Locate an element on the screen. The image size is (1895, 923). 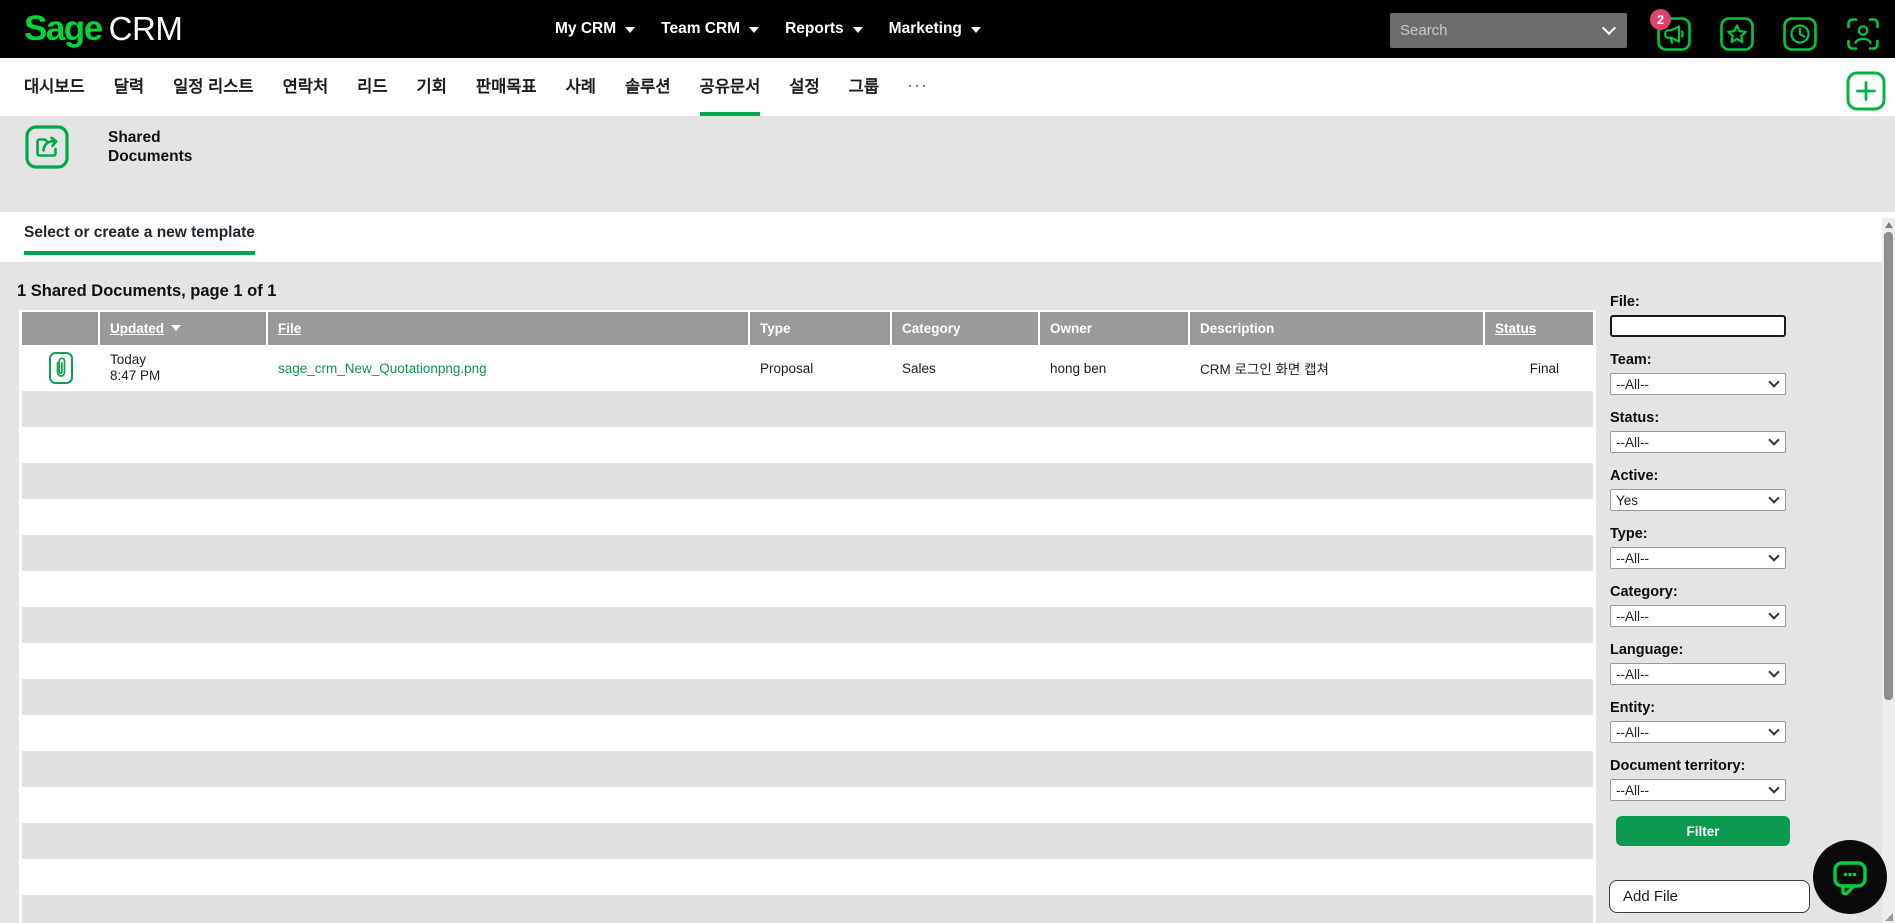
add-tab-button is located at coordinates (1866, 91).